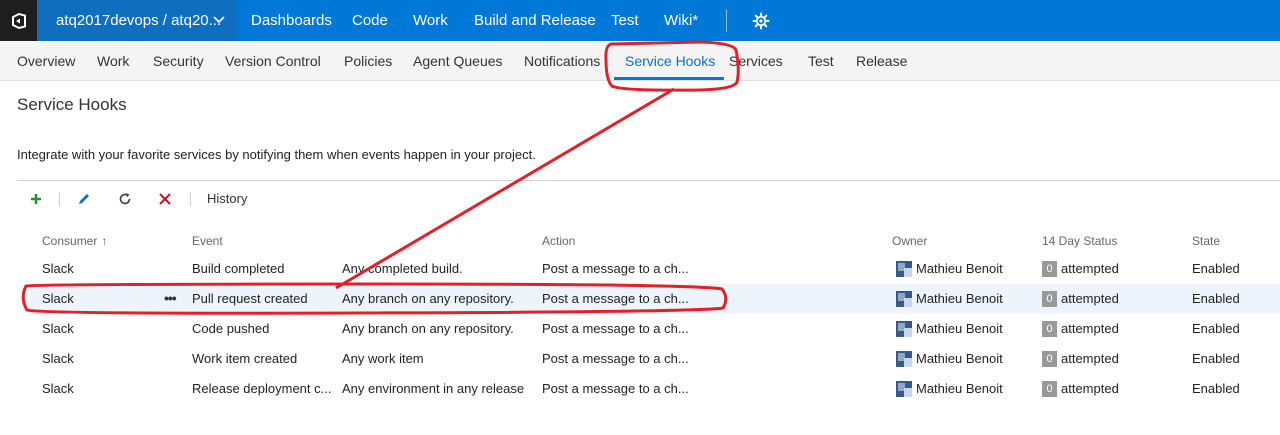 The height and width of the screenshot is (435, 1280). Describe the element at coordinates (625, 20) in the screenshot. I see `nav-test: Test` at that location.